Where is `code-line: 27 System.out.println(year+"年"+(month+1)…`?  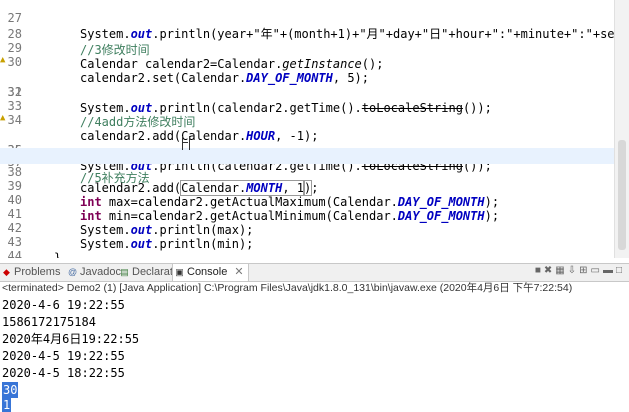 code-line: 27 System.out.println(year+"年"+(month+1)… is located at coordinates (314, 20).